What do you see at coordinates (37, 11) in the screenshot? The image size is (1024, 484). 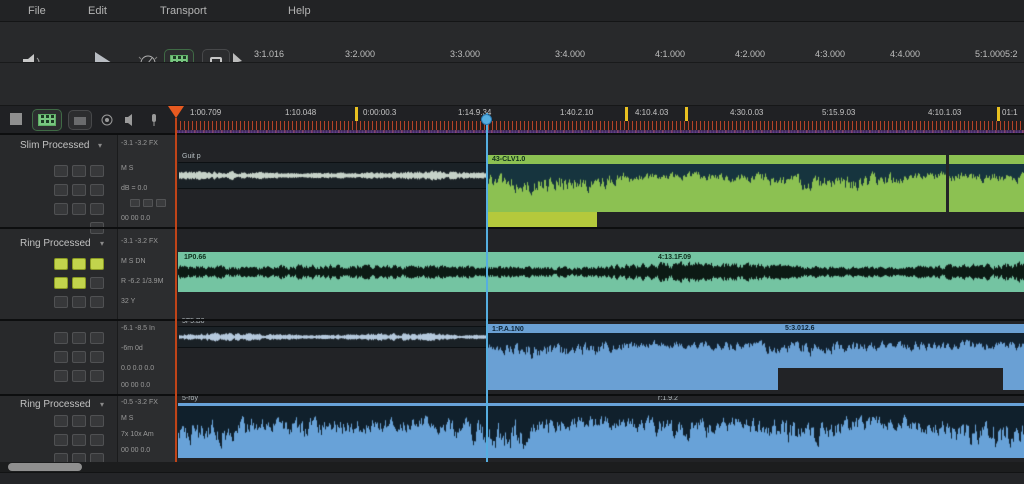 I see `menu-file: File` at bounding box center [37, 11].